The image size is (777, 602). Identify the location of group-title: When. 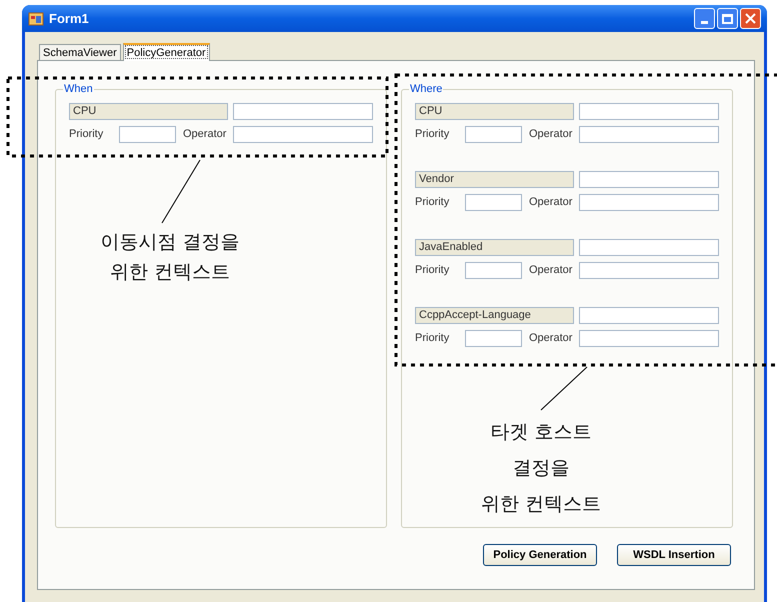
(78, 89).